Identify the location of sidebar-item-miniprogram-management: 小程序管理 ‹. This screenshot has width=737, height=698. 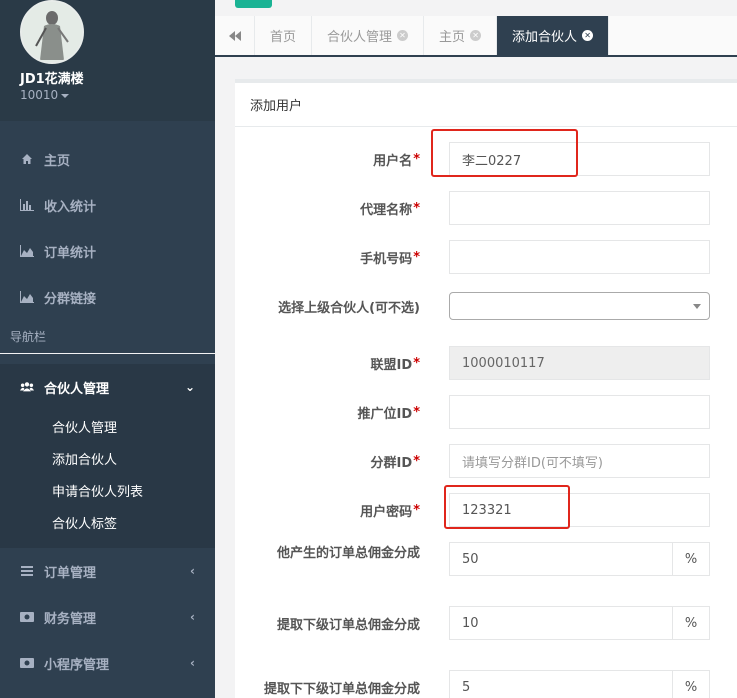
(107, 663).